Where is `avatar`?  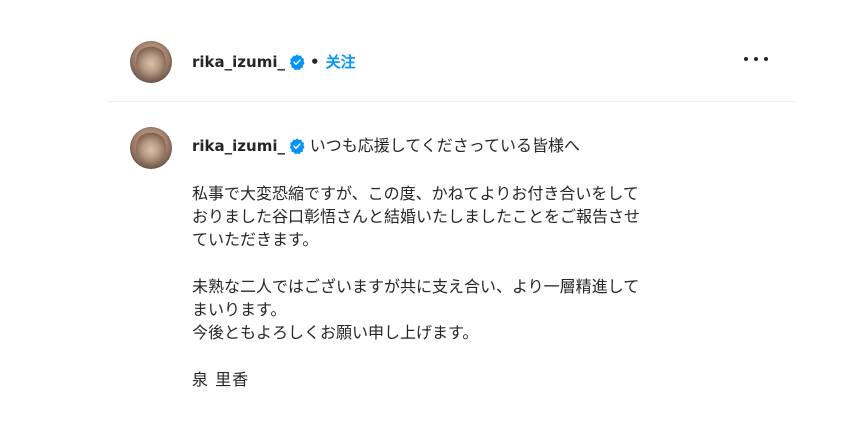 avatar is located at coordinates (151, 62).